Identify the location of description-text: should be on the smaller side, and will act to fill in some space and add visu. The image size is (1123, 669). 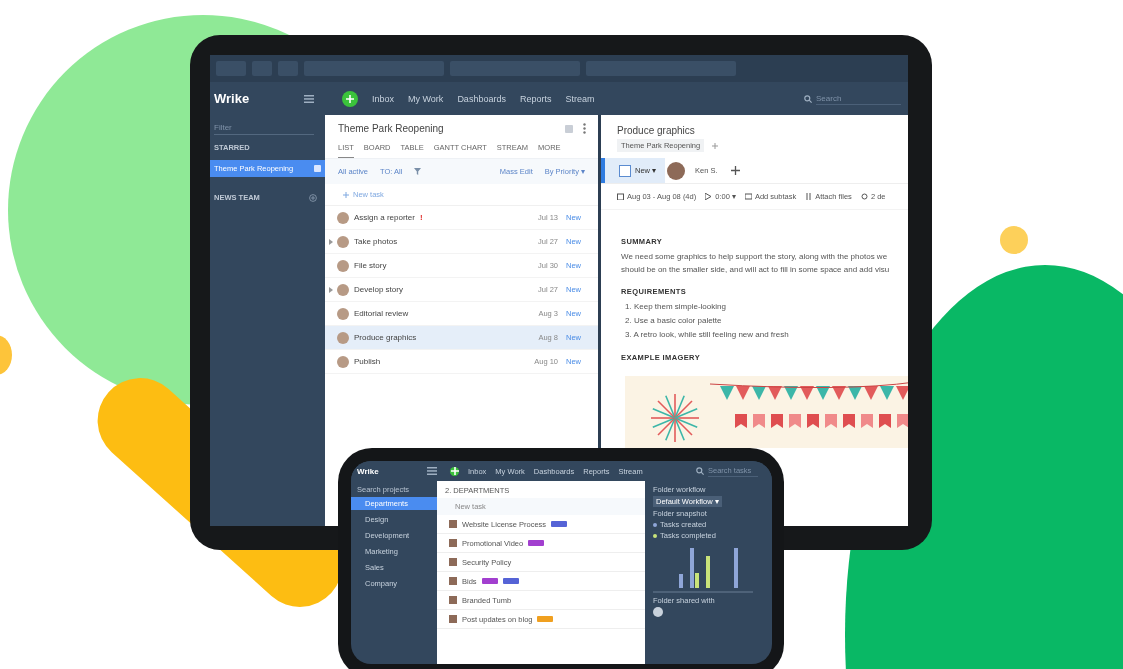
(754, 270).